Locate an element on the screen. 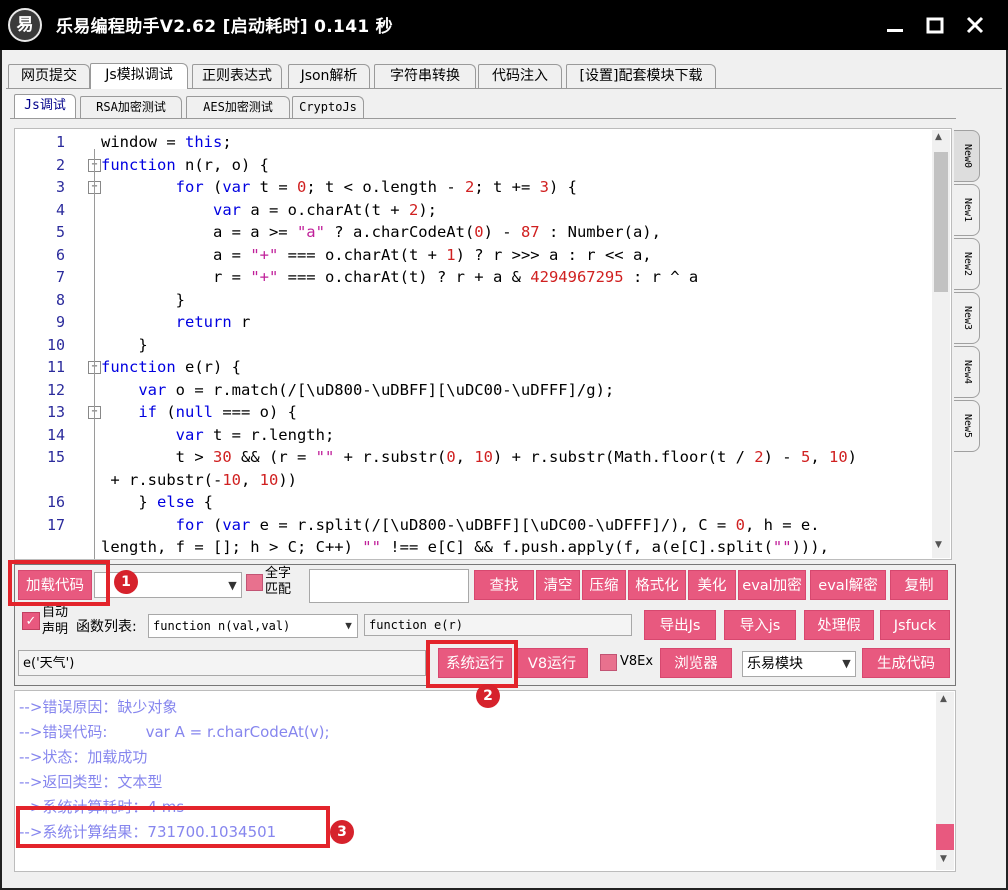 This screenshot has width=1008, height=890. code-line: 9 return r is located at coordinates (474, 322).